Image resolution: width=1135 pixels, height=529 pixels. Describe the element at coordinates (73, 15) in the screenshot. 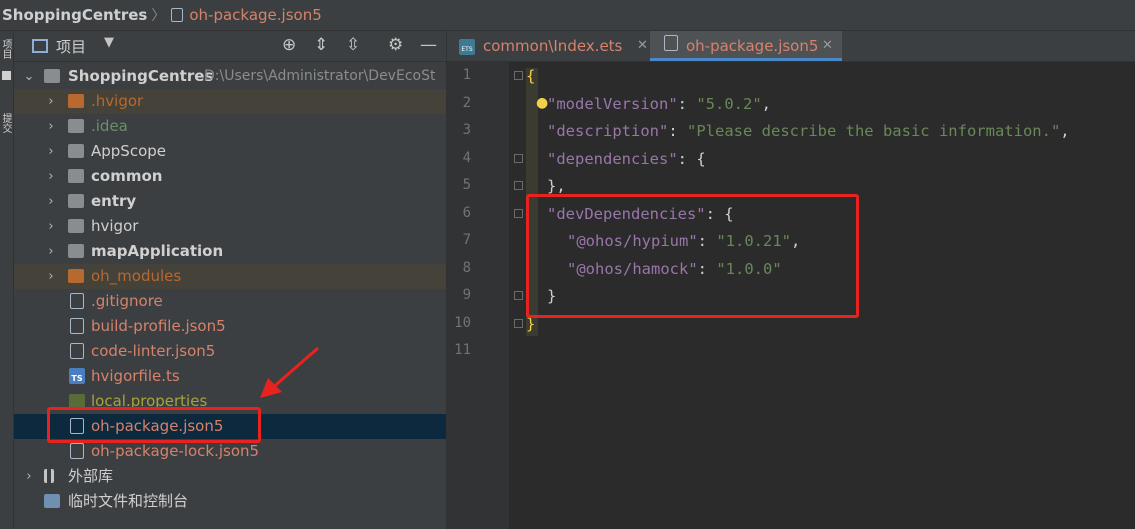

I see `breadcrumb-root: ShoppingCentres` at that location.